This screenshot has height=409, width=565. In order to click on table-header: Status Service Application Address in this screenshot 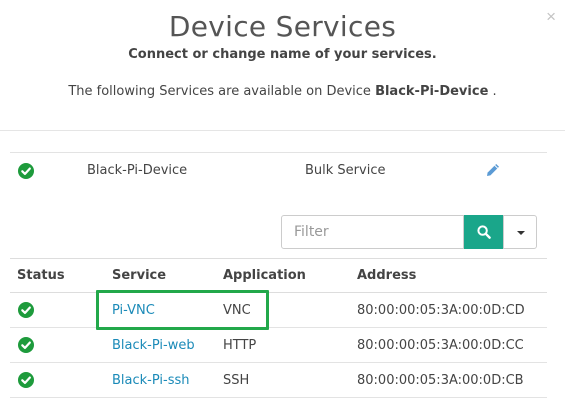, I will do `click(278, 275)`.